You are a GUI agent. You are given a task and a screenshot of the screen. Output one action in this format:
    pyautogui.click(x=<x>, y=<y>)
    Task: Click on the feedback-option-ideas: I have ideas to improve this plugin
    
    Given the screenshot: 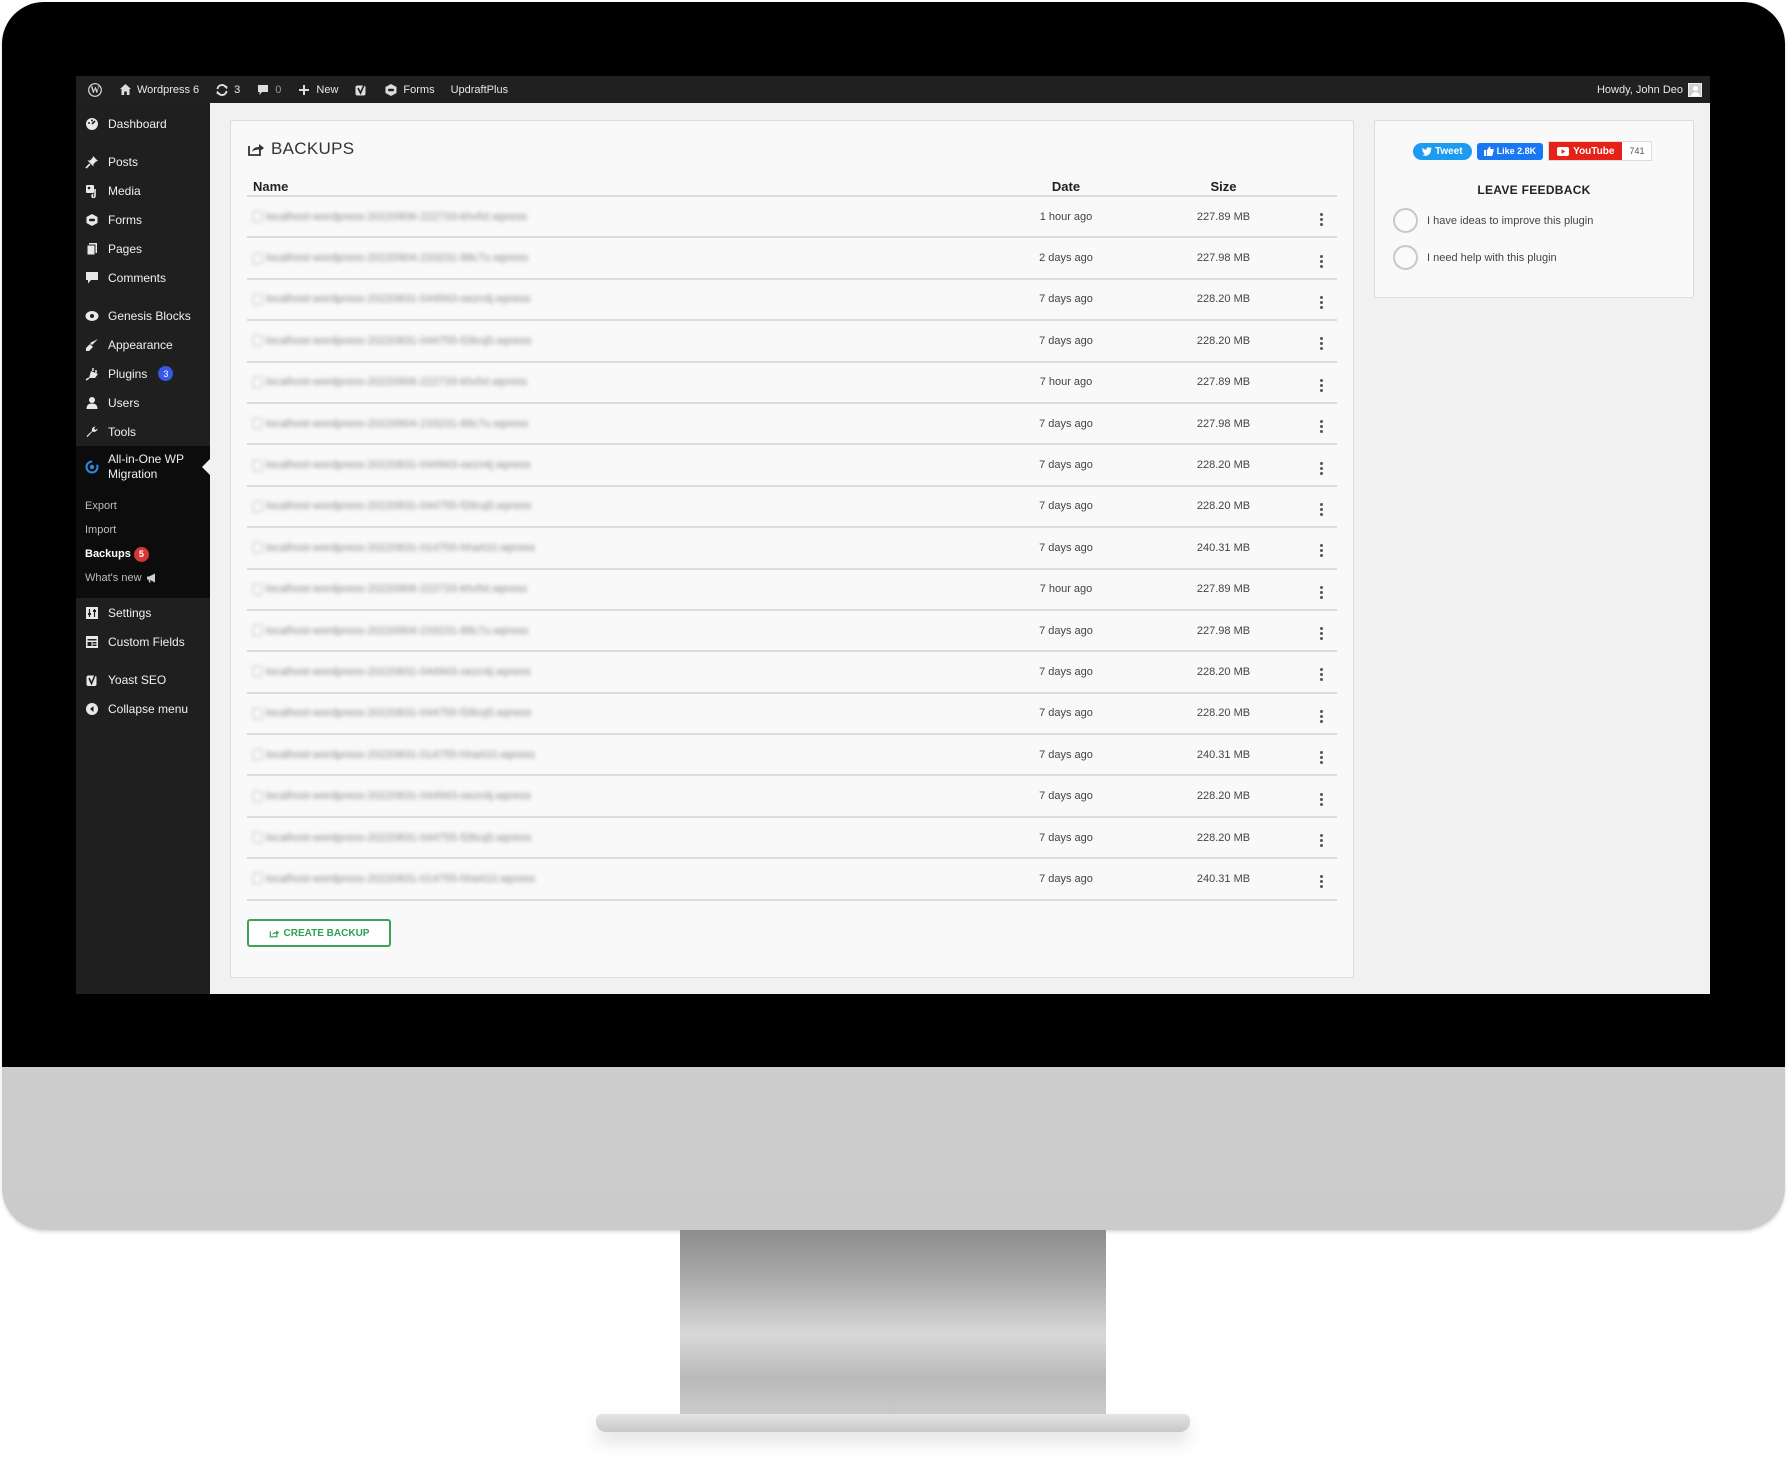 What is the action you would take?
    pyautogui.click(x=1493, y=220)
    